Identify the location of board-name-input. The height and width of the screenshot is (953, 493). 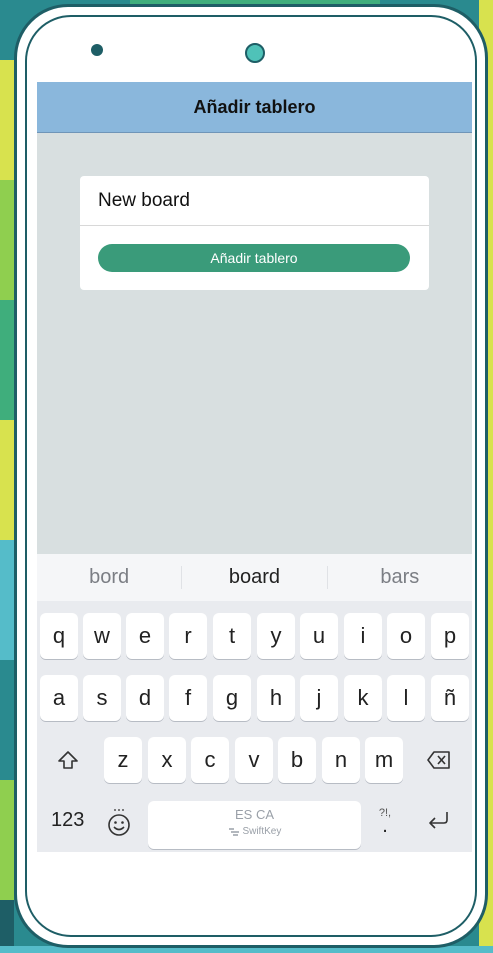
(254, 201).